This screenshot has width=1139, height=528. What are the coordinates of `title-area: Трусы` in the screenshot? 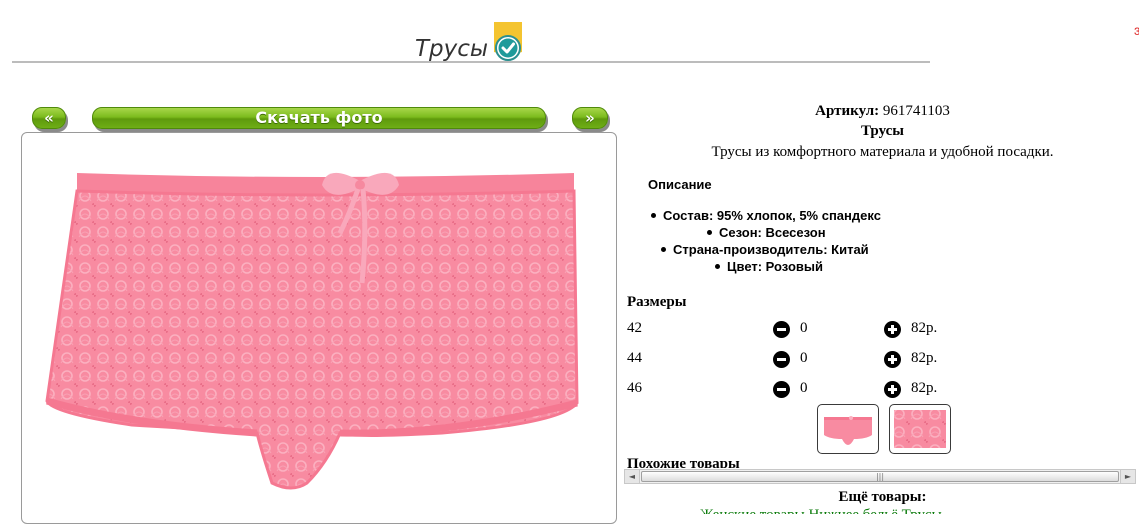 It's located at (470, 36).